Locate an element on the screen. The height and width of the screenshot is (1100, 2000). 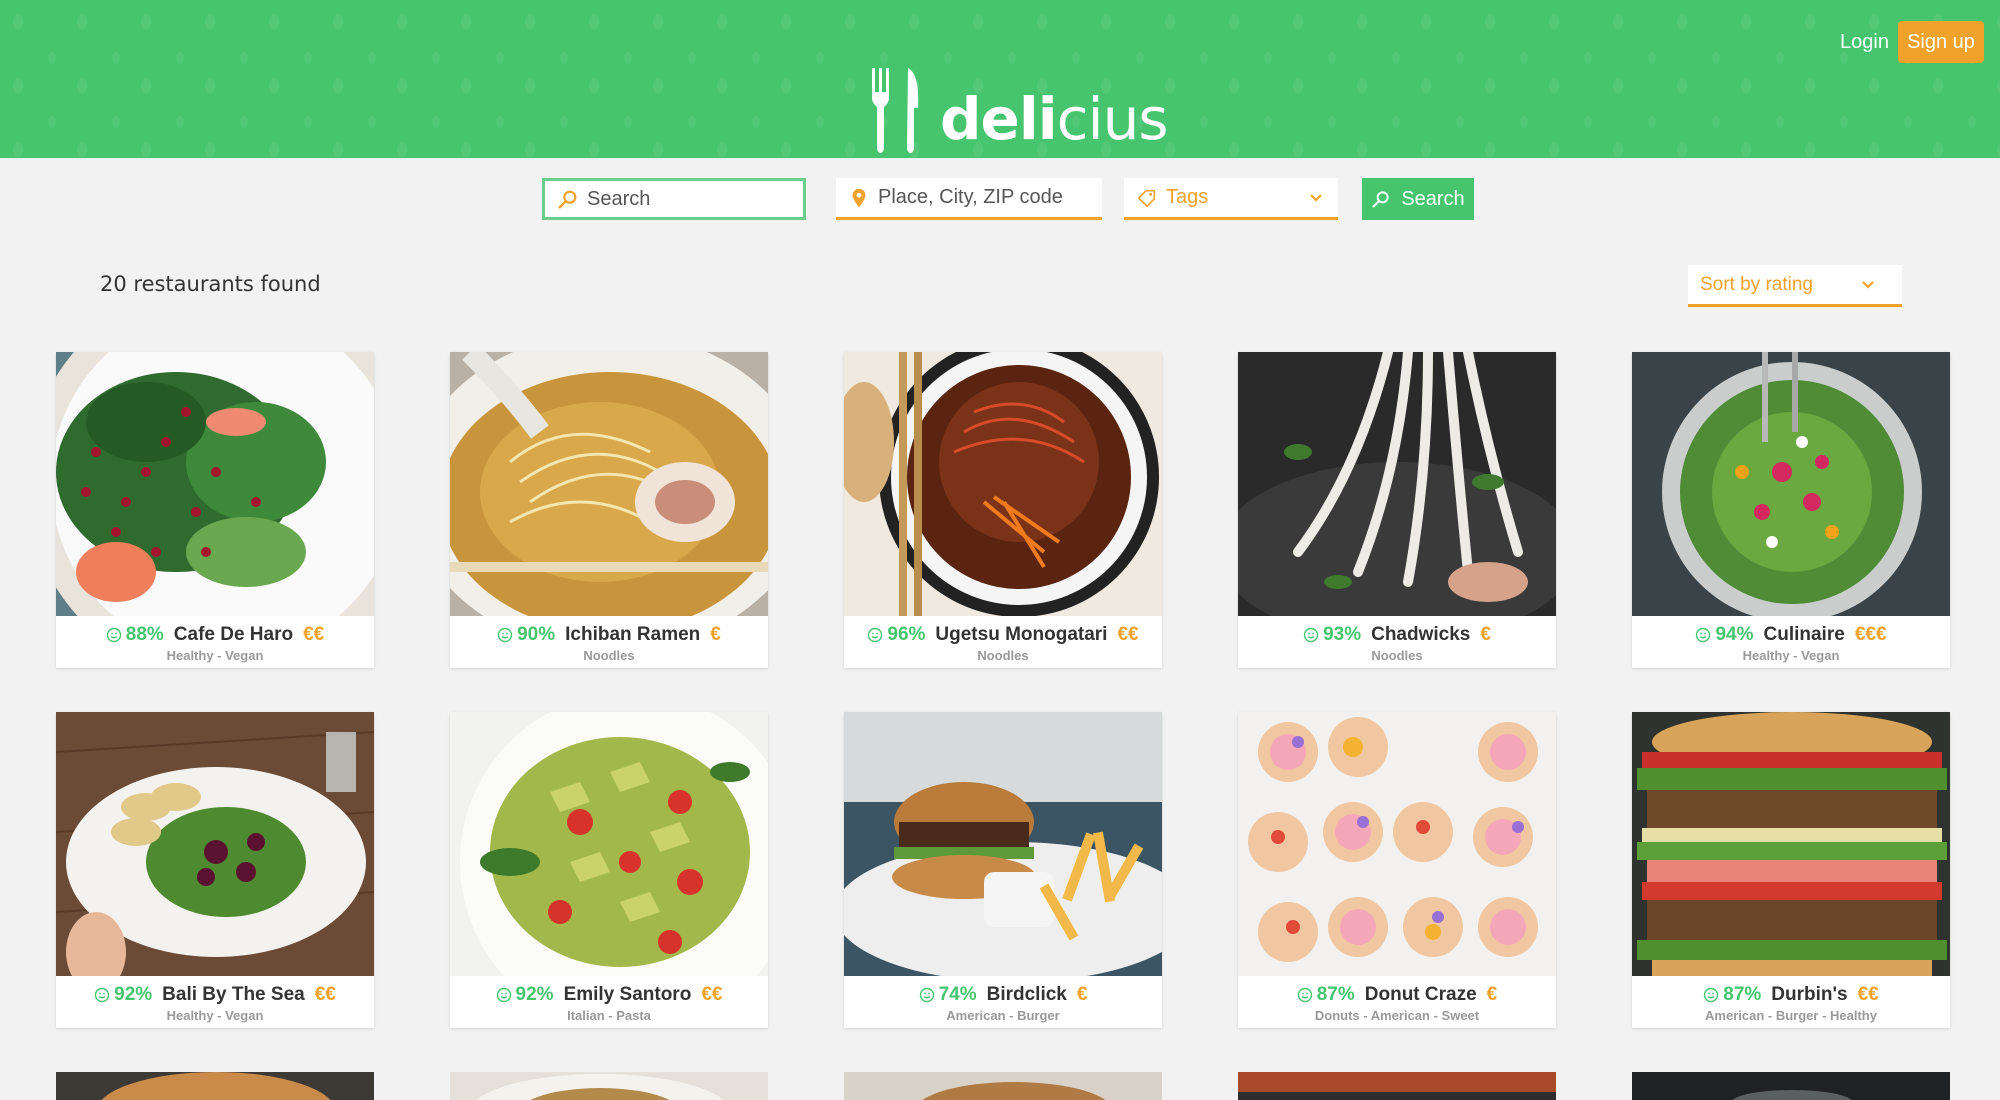
restaurant-name: Ugetsu Monogatari is located at coordinates (1021, 634).